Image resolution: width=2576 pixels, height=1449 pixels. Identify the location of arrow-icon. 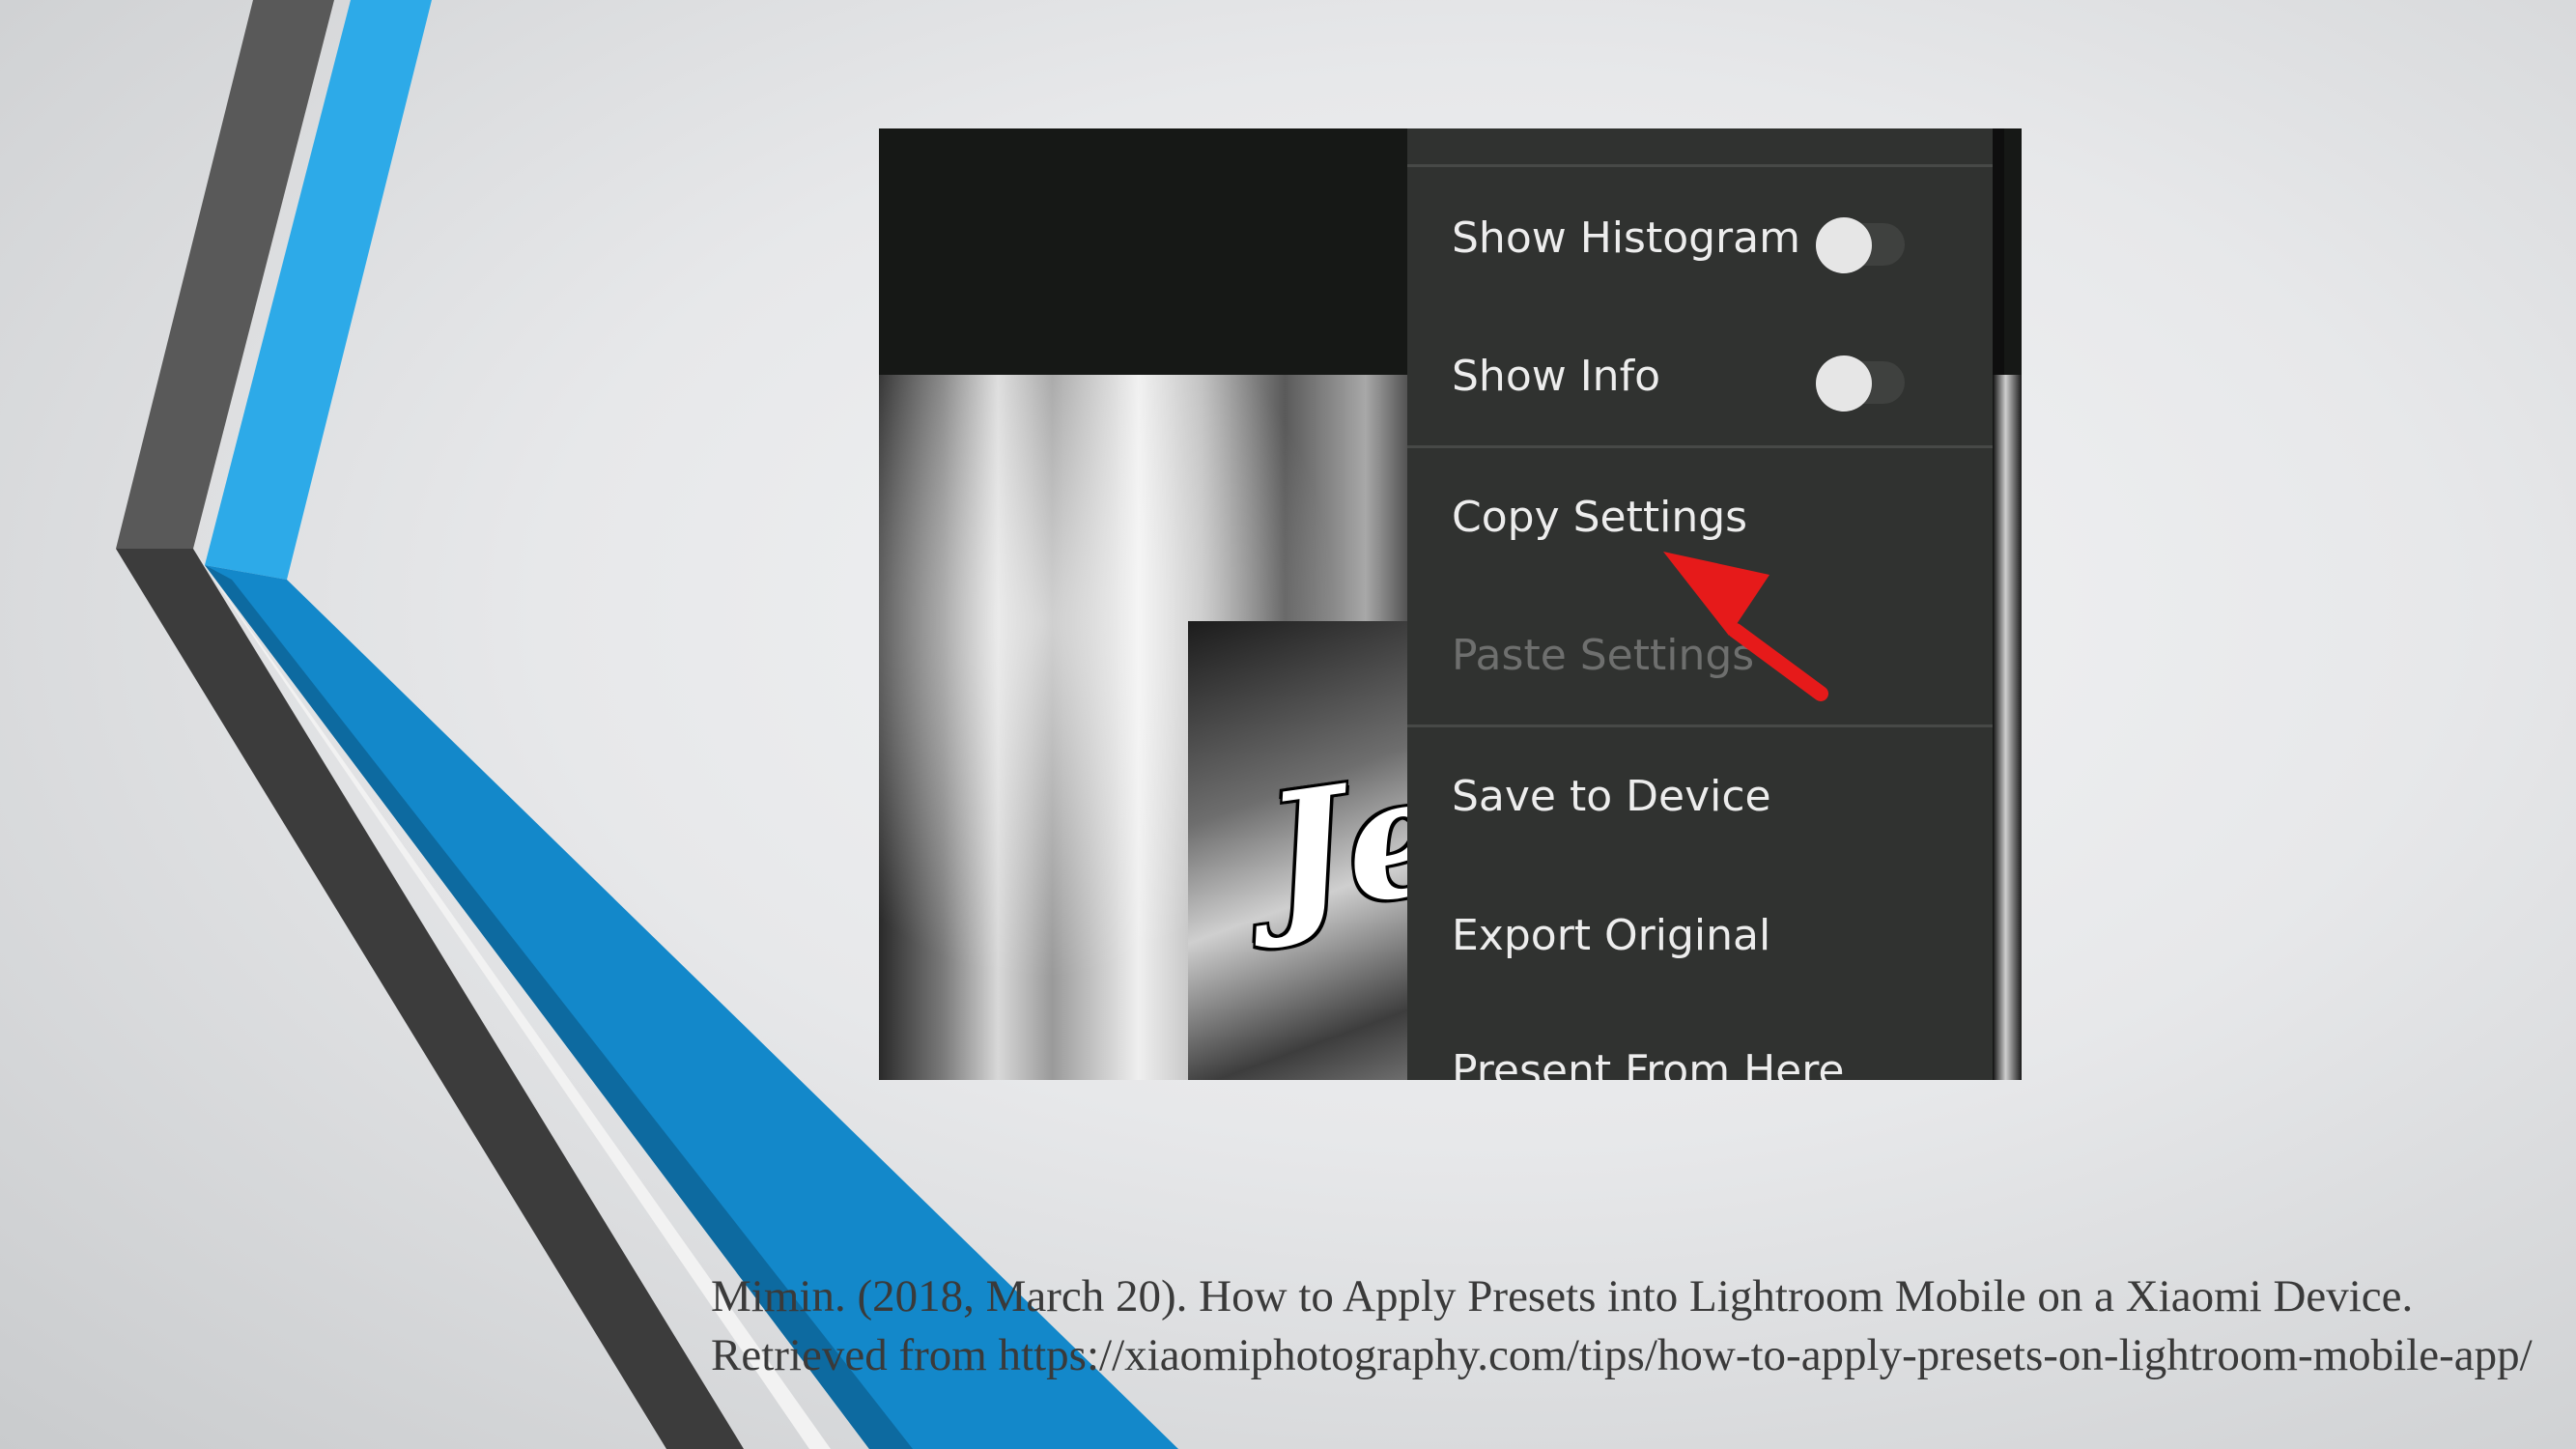
(1745, 626).